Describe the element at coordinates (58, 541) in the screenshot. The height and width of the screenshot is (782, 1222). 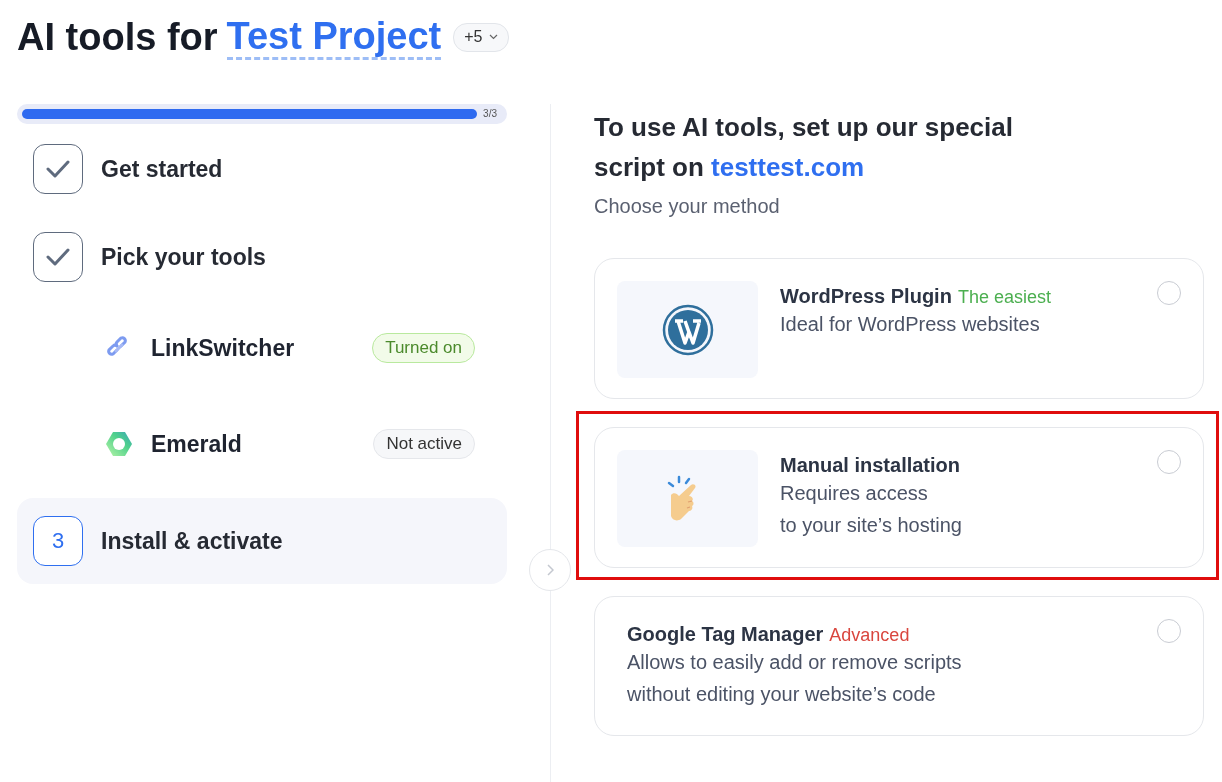
I see `step-marker: 3` at that location.